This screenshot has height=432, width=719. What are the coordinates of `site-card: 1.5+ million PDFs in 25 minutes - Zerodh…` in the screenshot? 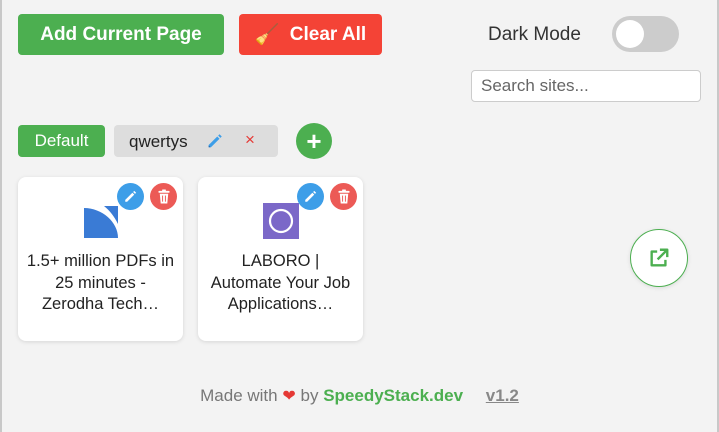 It's located at (100, 259).